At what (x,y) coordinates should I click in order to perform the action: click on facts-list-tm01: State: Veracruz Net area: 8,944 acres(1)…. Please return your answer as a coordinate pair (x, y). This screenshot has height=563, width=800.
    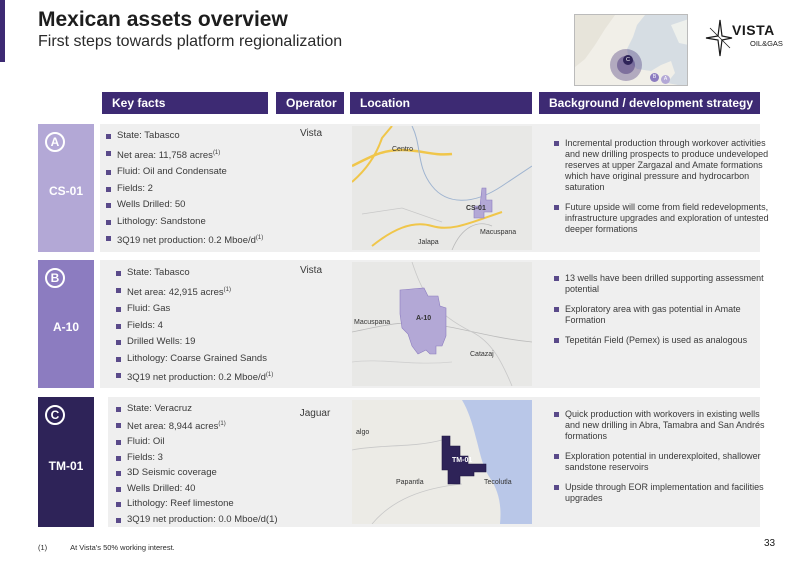
    Looking at the image, I should click on (195, 464).